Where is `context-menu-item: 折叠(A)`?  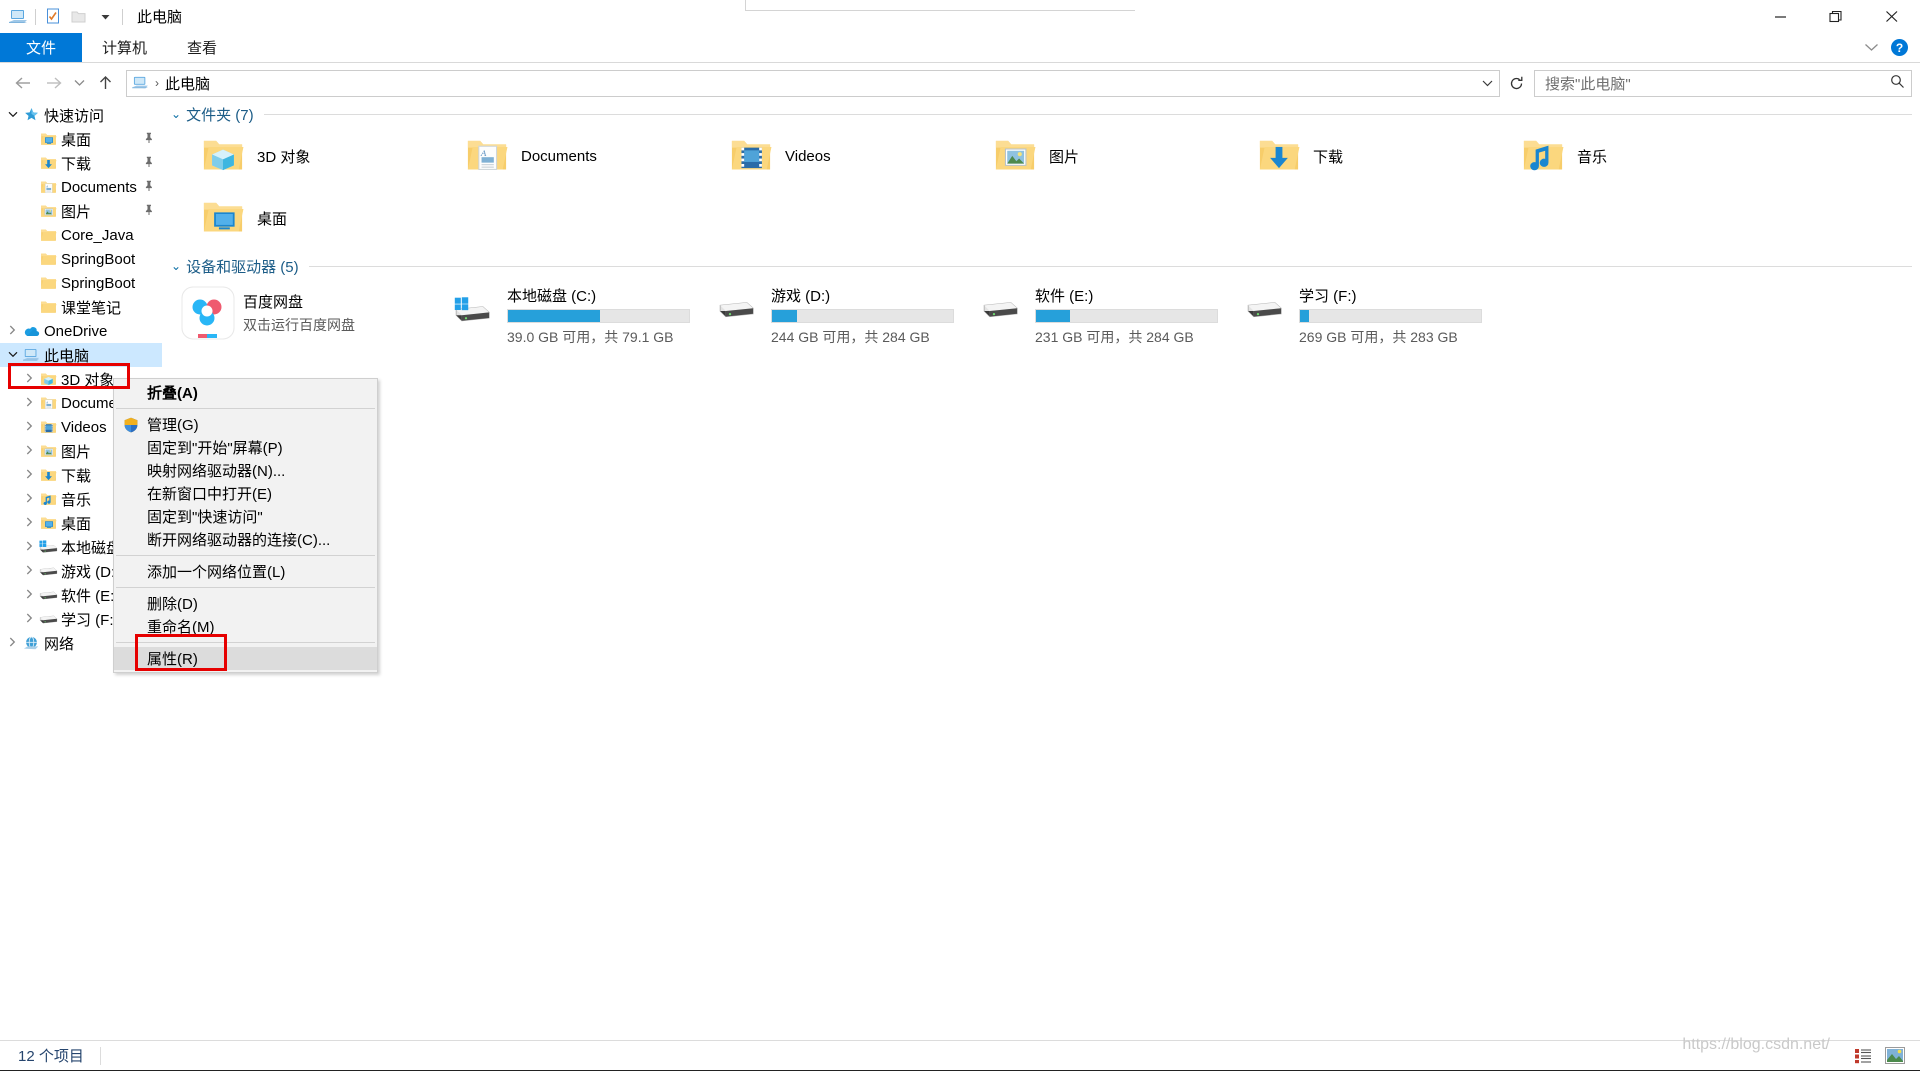 context-menu-item: 折叠(A) is located at coordinates (245, 392).